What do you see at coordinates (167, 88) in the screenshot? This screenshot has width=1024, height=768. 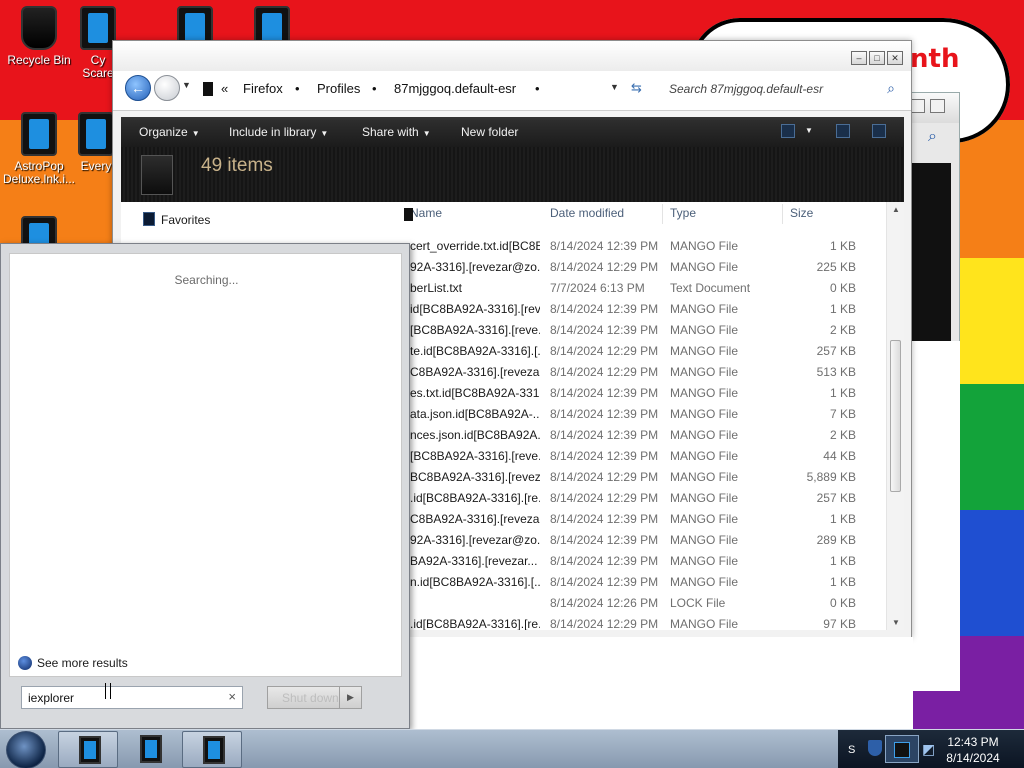 I see `forward-button` at bounding box center [167, 88].